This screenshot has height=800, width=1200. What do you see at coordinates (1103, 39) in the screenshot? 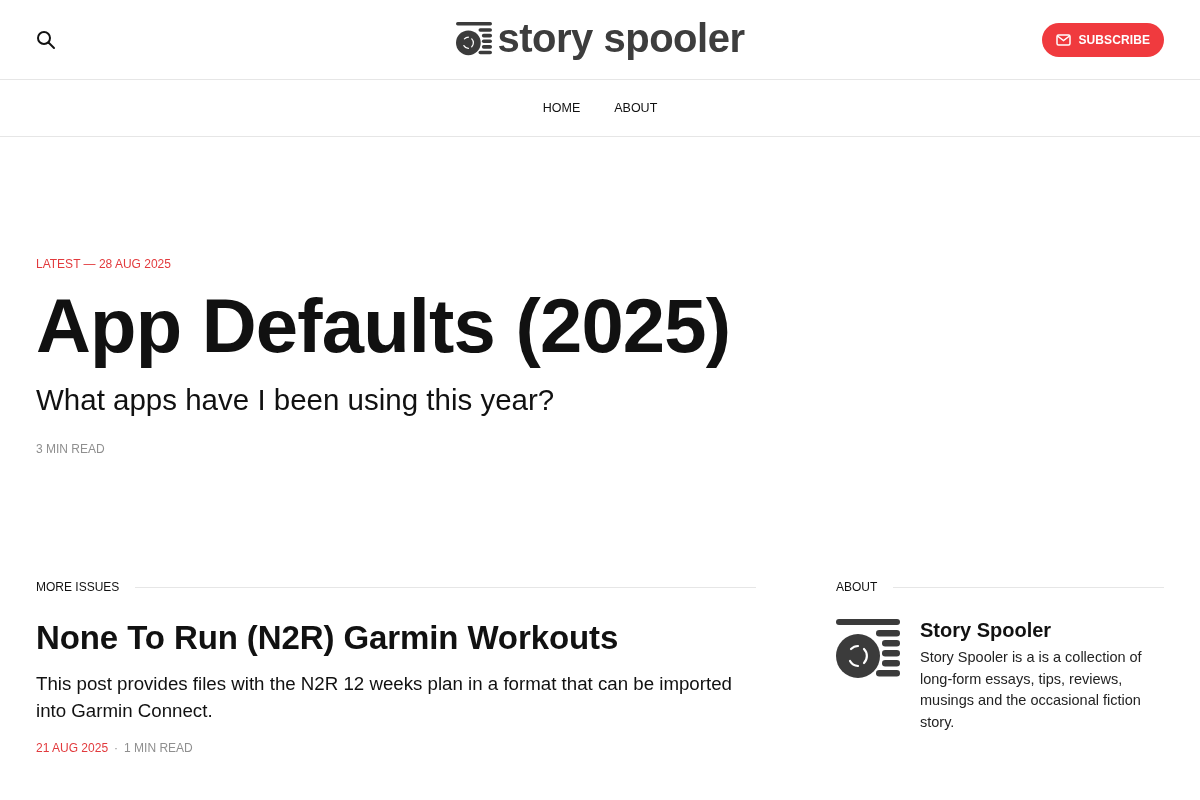
I see `subscribe-button: SUBSCRIBE` at bounding box center [1103, 39].